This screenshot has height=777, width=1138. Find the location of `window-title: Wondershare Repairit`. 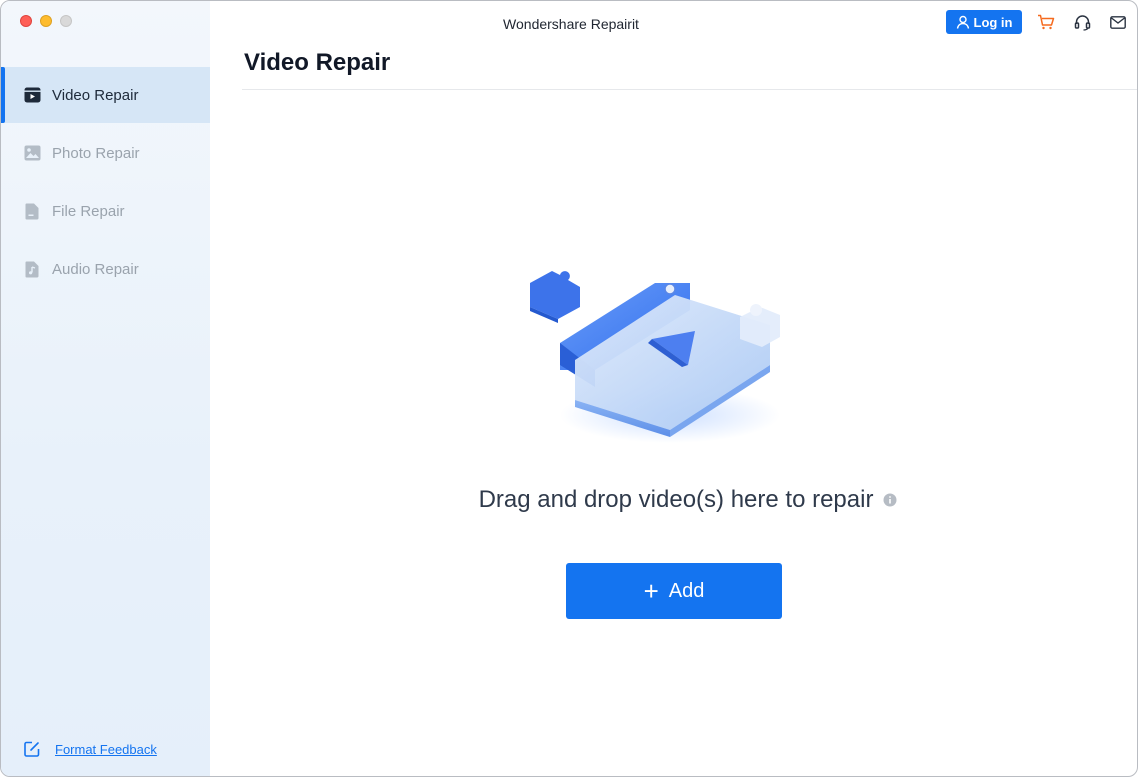

window-title: Wondershare Repairit is located at coordinates (571, 24).